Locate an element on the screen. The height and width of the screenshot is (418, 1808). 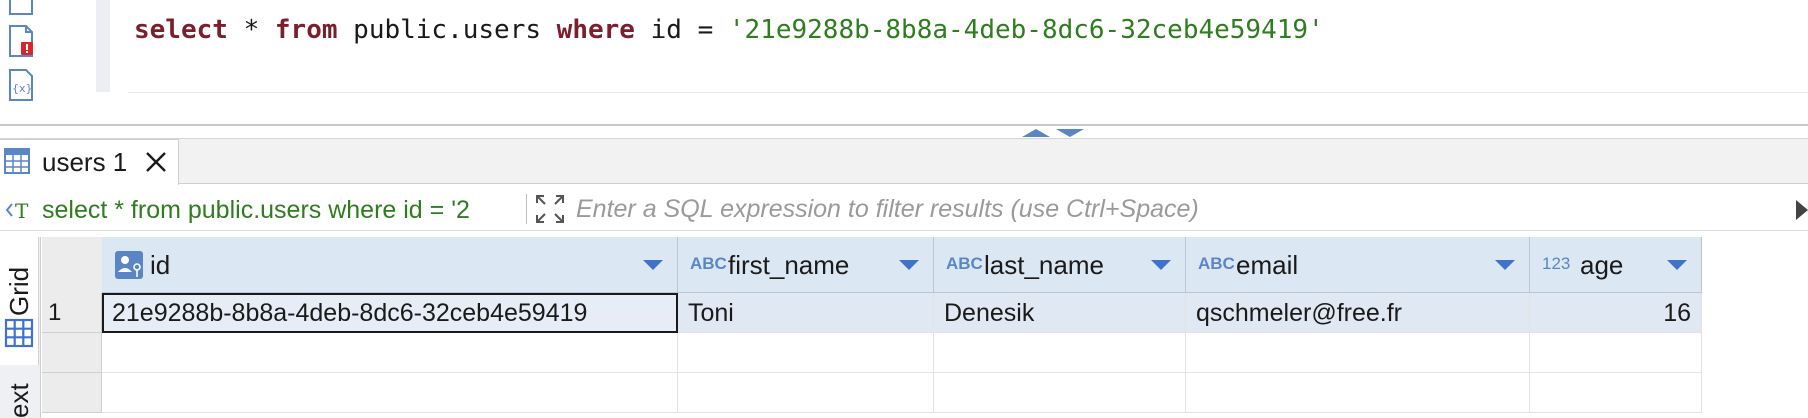
numeric-type-badge: 123 is located at coordinates (1556, 263).